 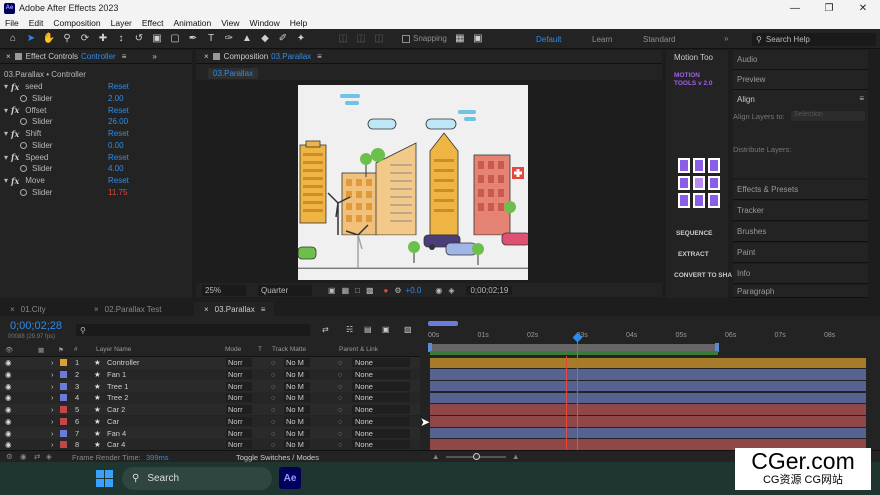 I want to click on tracker-panel: Tracker, so click(x=800, y=211).